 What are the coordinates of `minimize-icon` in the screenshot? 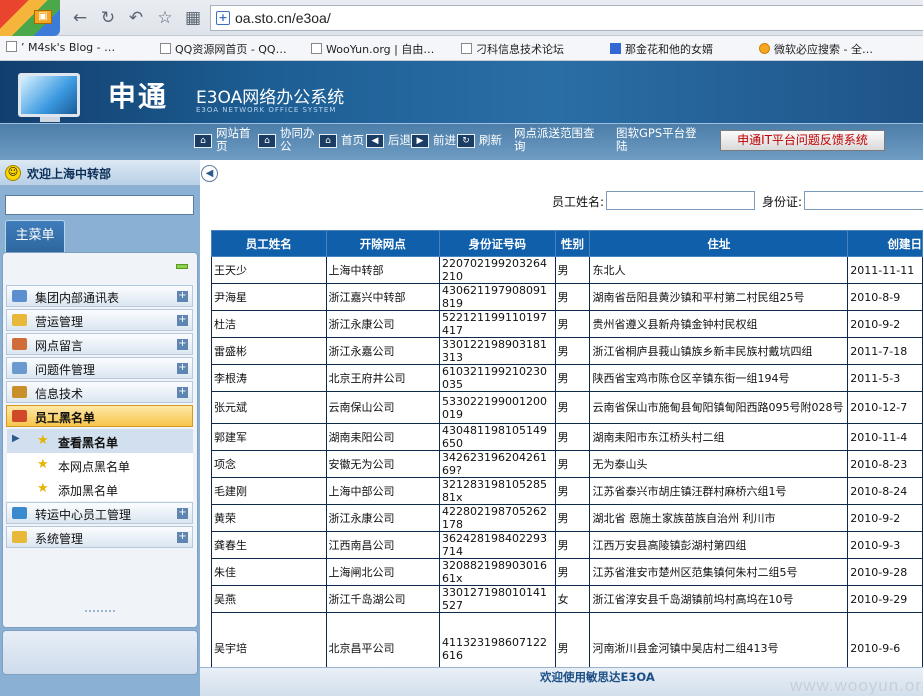 It's located at (182, 266).